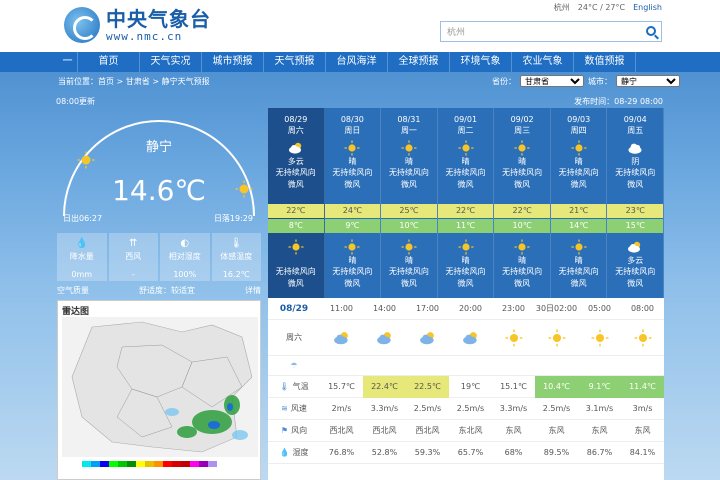  What do you see at coordinates (137, 25) in the screenshot?
I see `site-logo: 中央气象台 www.nmc.cn` at bounding box center [137, 25].